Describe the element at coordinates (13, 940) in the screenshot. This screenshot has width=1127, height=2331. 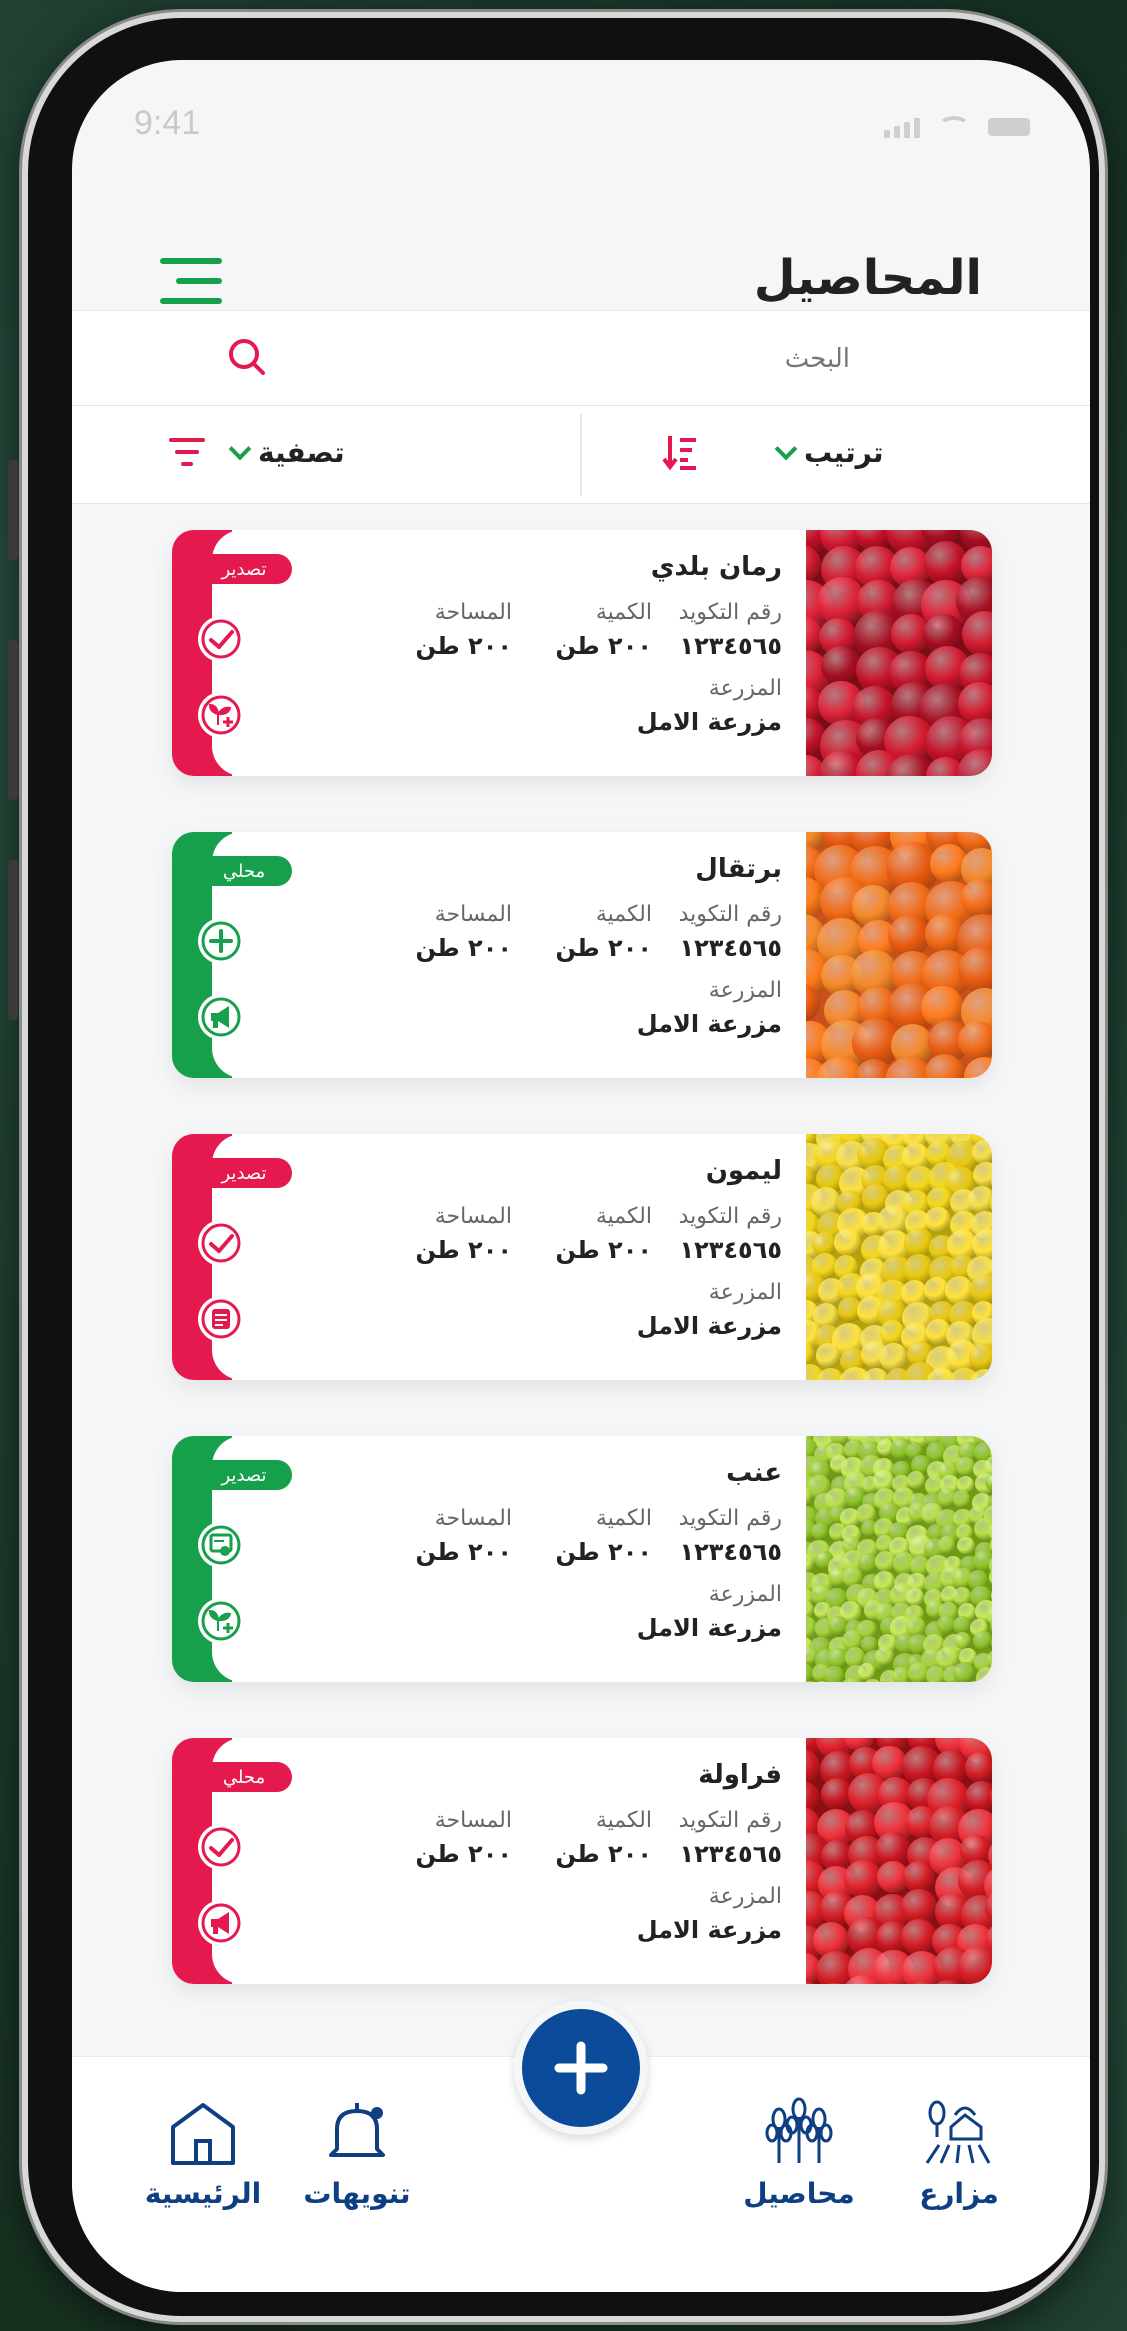
I see `volume-down-button` at that location.